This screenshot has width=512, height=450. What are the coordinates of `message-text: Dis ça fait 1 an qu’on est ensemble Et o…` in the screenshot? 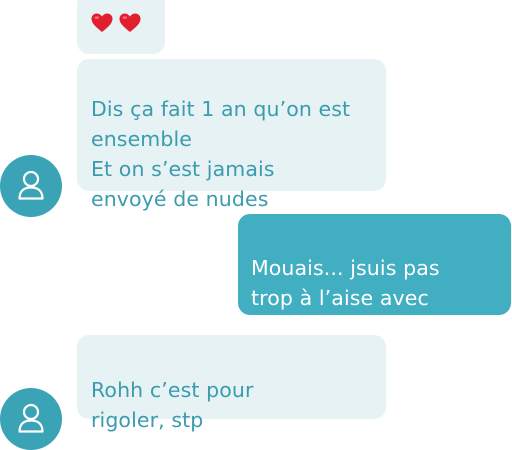 It's located at (221, 154).